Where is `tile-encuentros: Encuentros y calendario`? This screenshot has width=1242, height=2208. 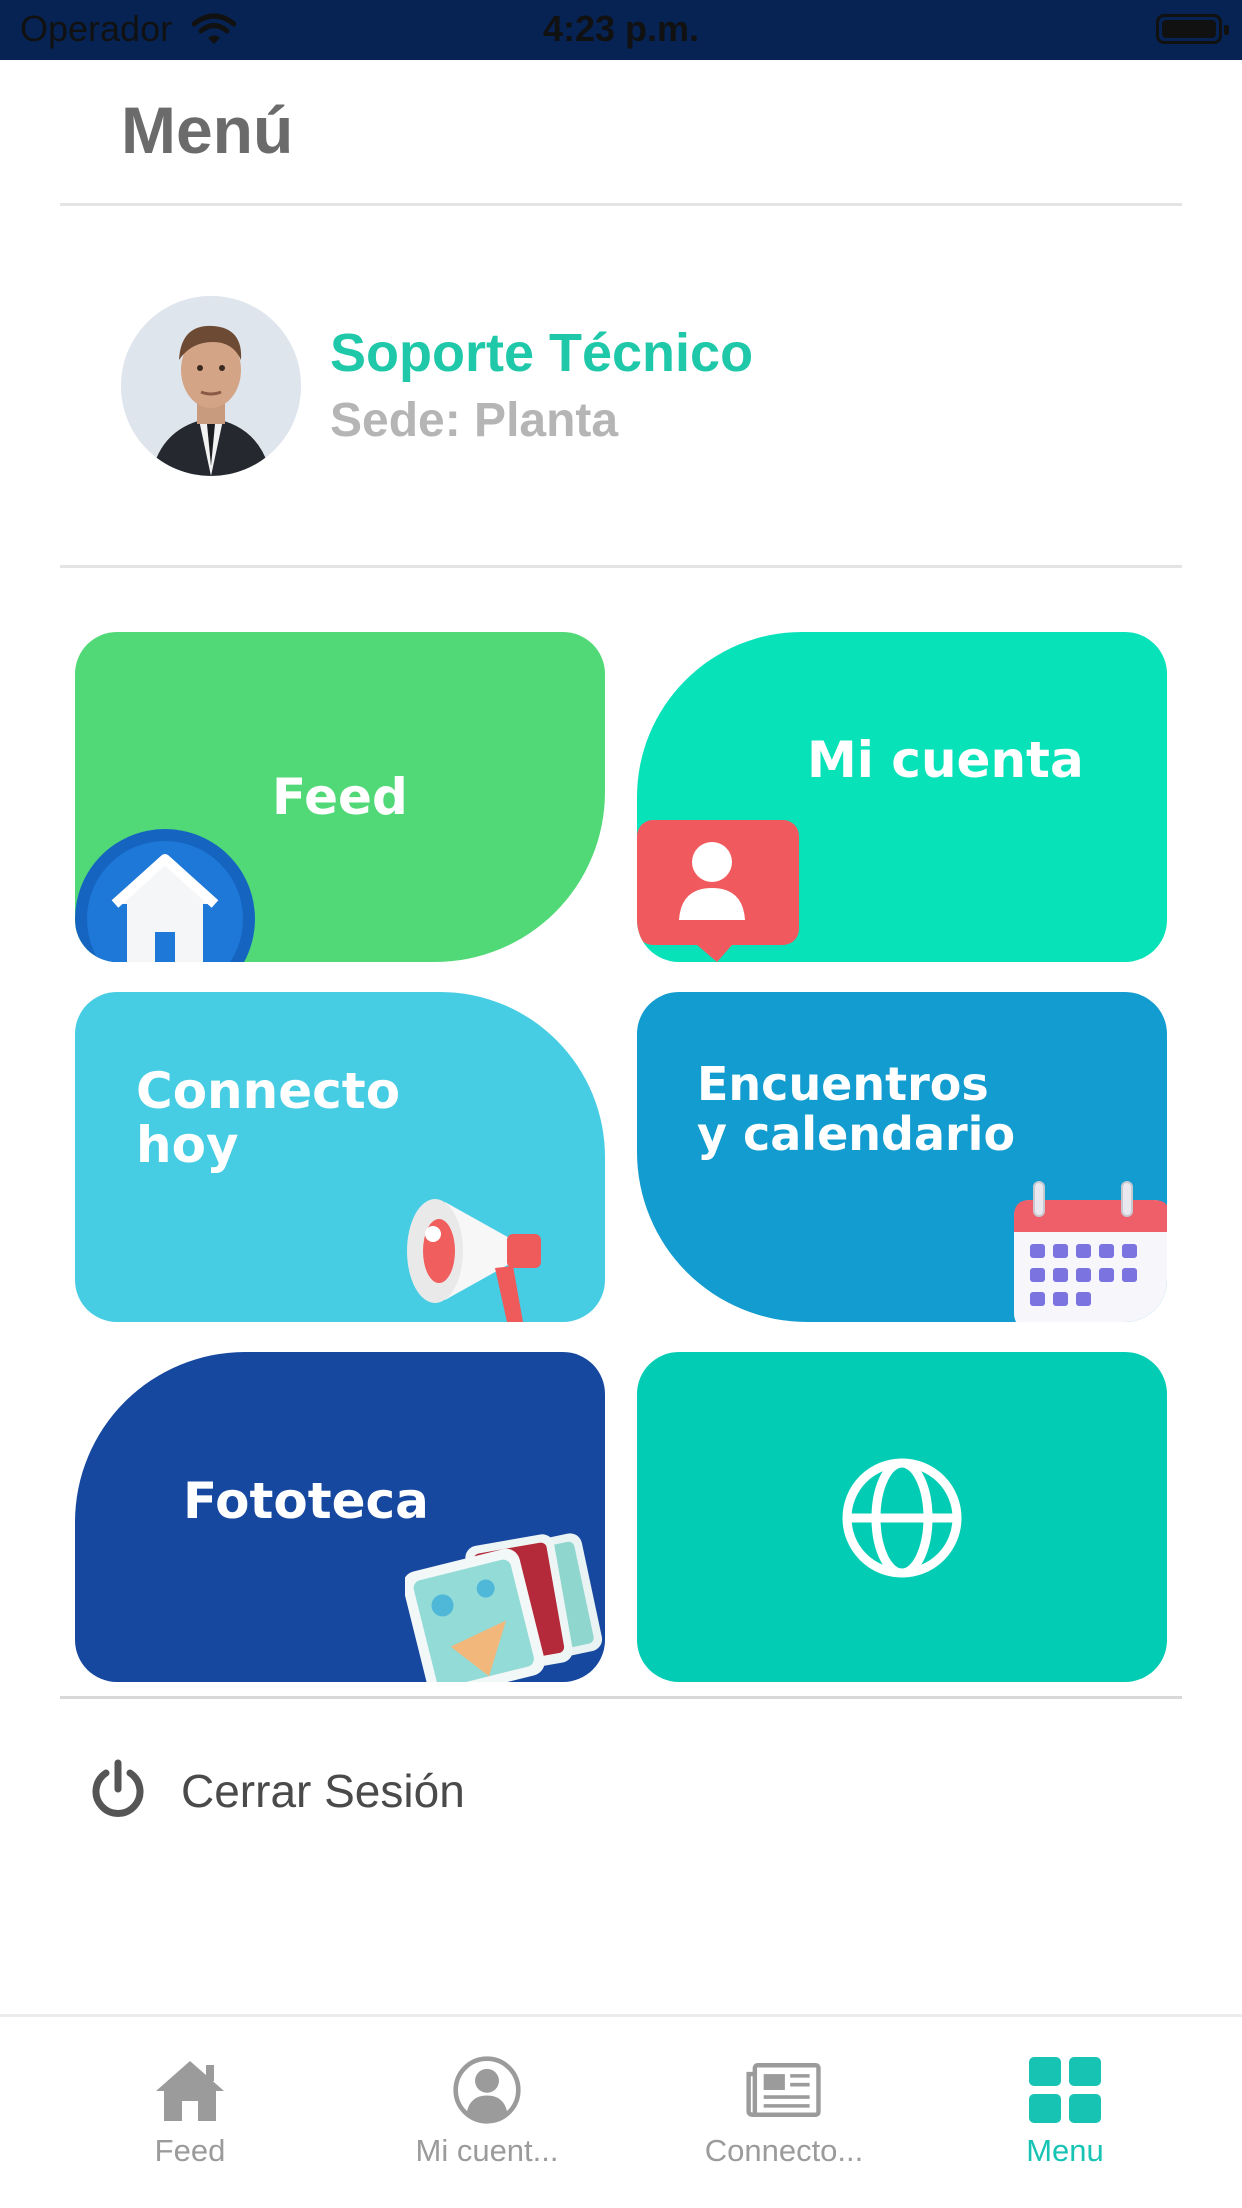 tile-encuentros: Encuentros y calendario is located at coordinates (902, 1157).